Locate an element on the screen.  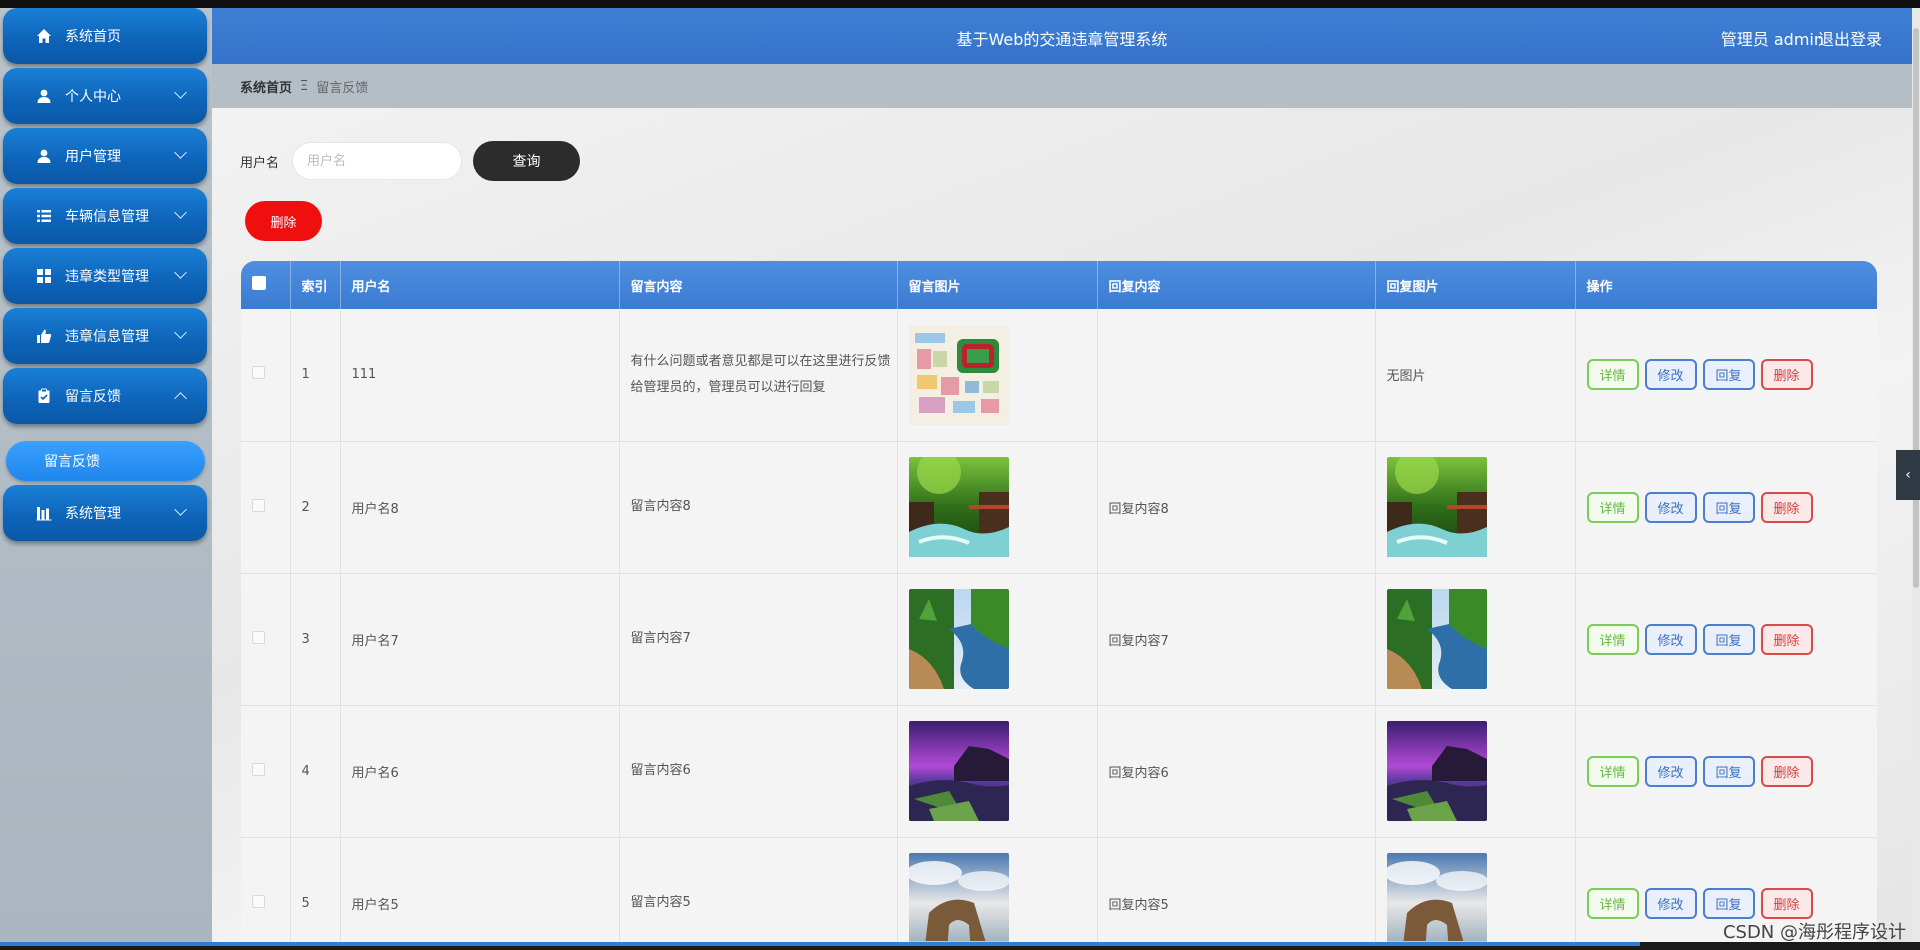
username-cell: 用户名7 is located at coordinates (480, 639).